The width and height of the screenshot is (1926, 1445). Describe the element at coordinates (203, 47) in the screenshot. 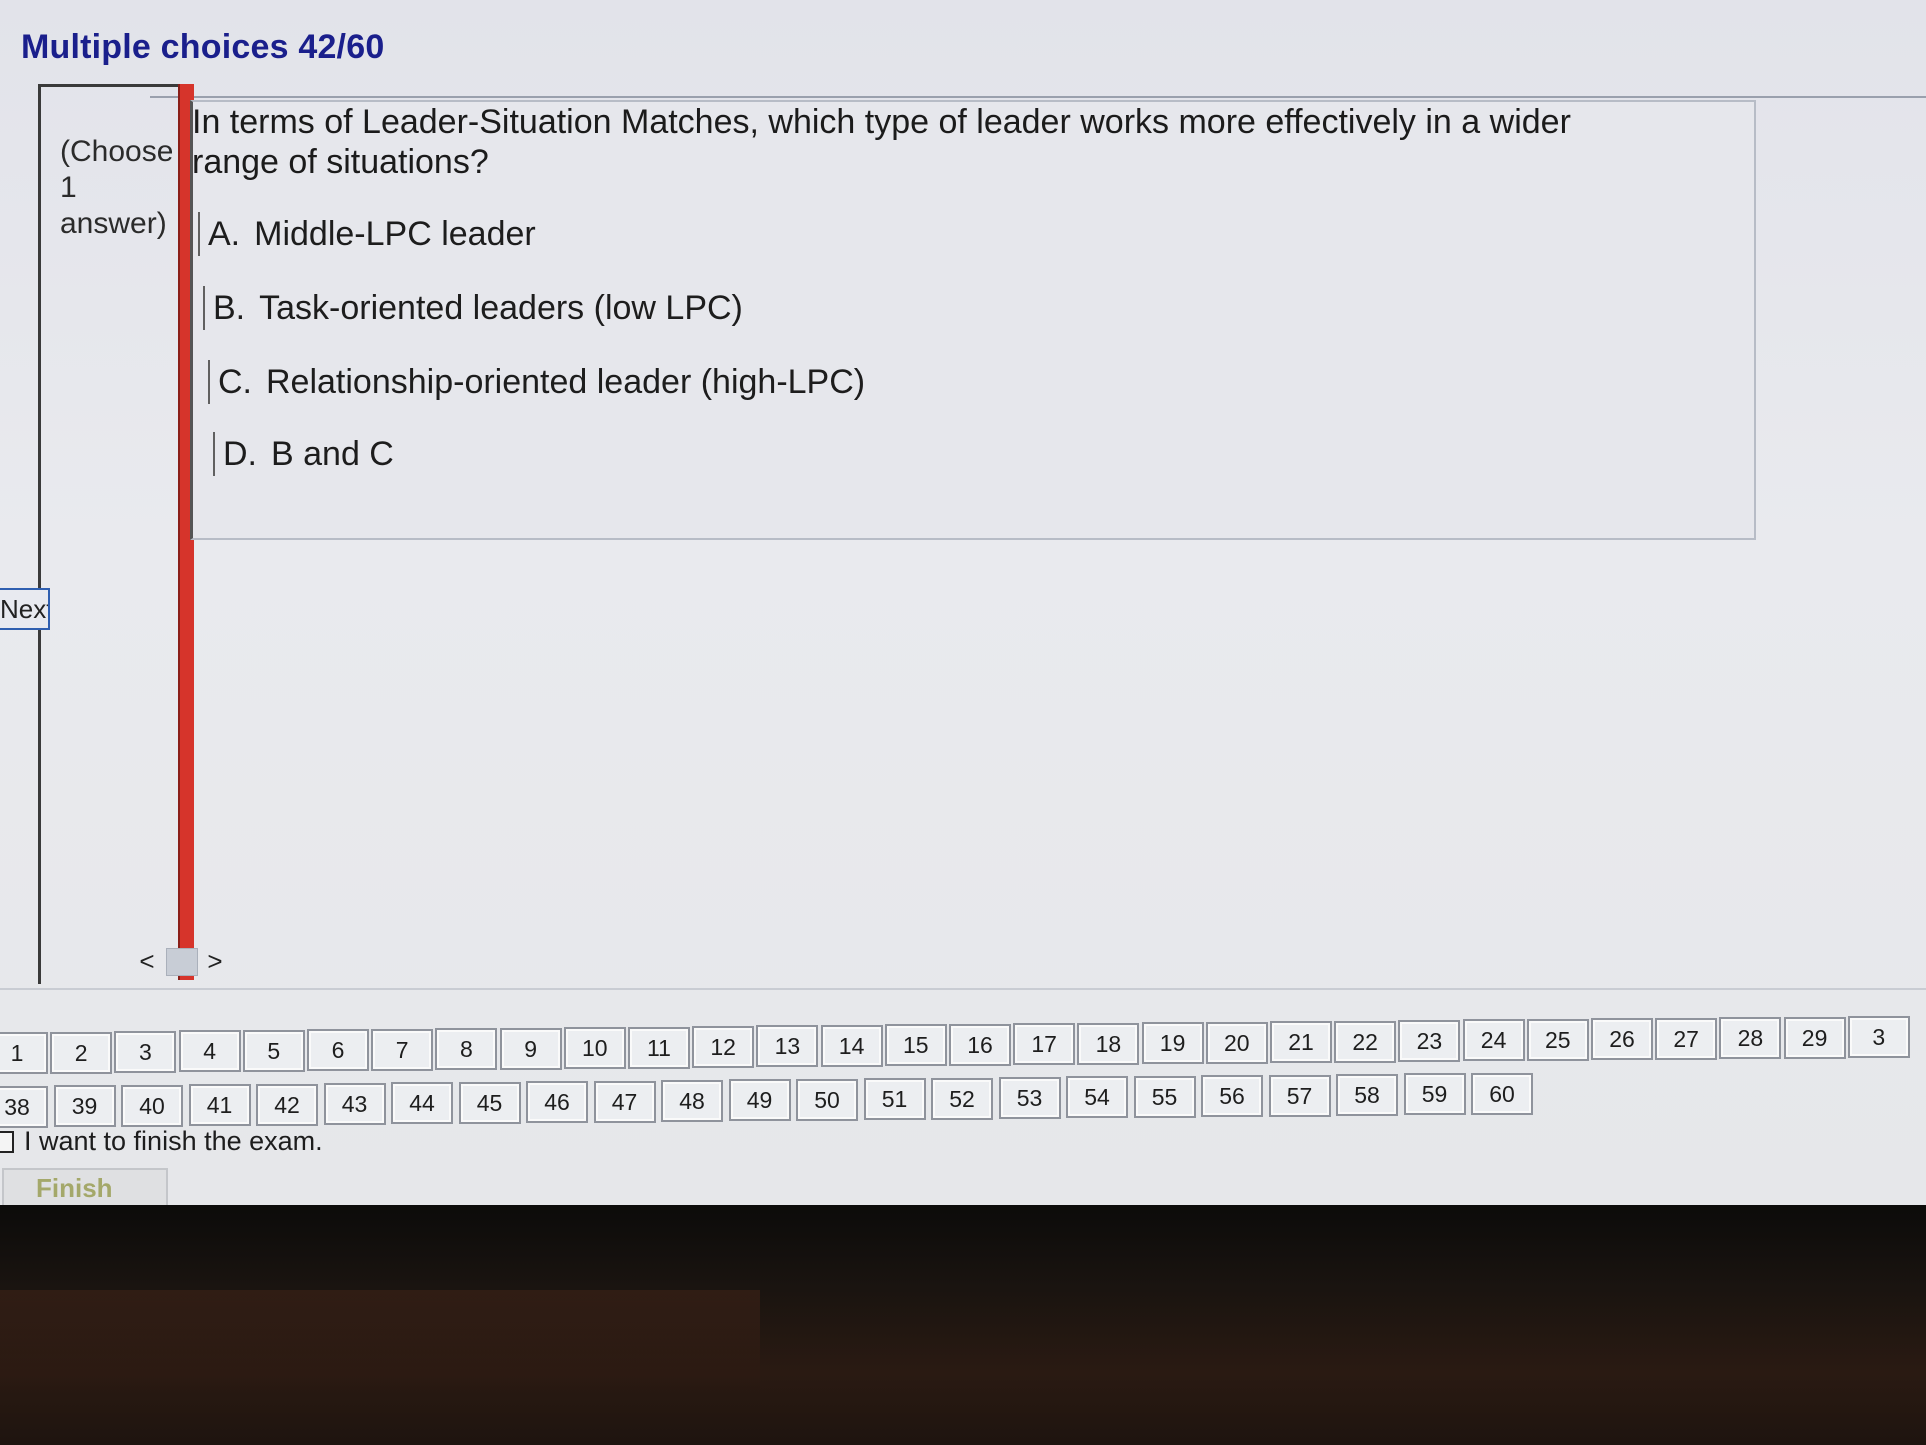

I see `page-title: Multiple choices 42/60` at that location.